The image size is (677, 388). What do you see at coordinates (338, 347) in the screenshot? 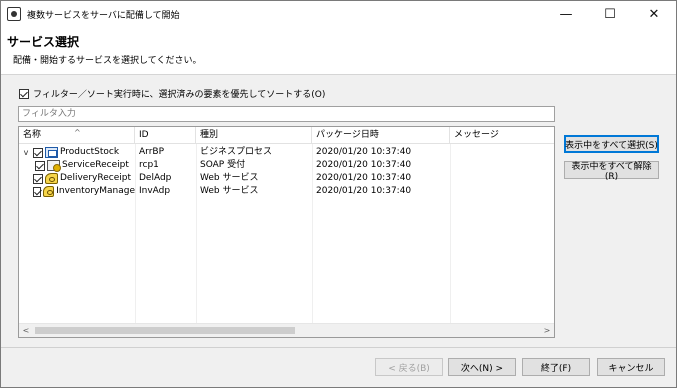
I see `footer-separator` at bounding box center [338, 347].